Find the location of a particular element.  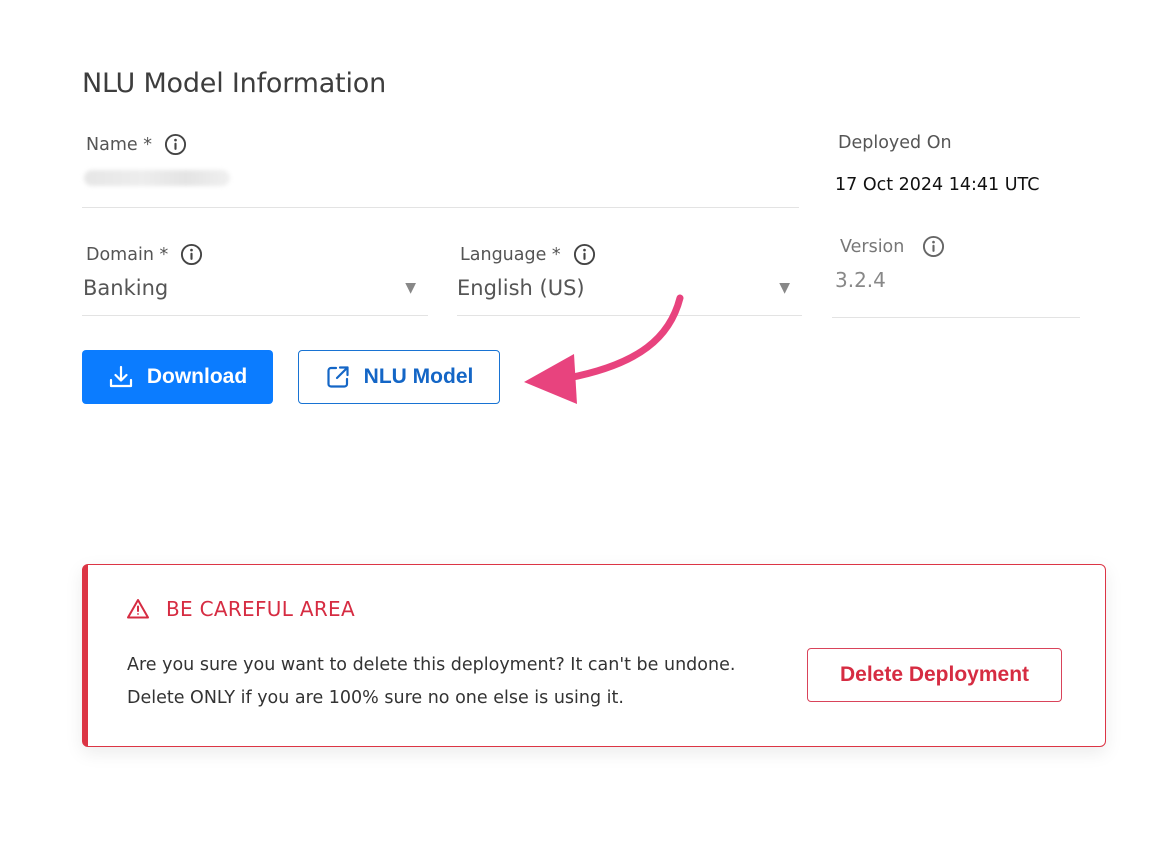

domain-label: Domain * is located at coordinates (127, 254).